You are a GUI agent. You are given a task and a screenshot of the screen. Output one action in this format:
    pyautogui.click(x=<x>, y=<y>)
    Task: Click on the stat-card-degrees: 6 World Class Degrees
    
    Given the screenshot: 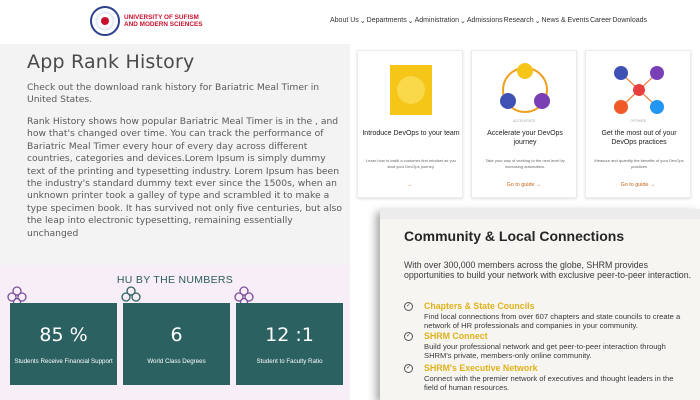 What is the action you would take?
    pyautogui.click(x=176, y=344)
    